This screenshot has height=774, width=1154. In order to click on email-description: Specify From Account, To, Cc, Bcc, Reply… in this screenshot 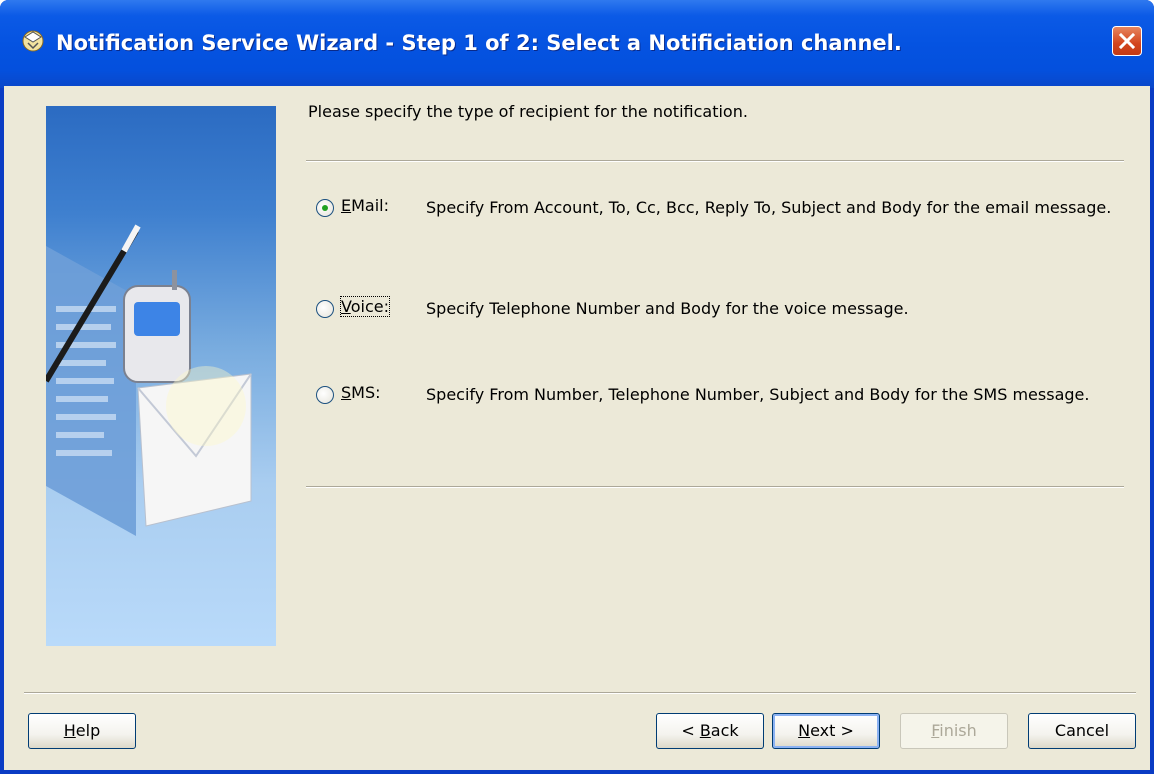, I will do `click(769, 207)`.